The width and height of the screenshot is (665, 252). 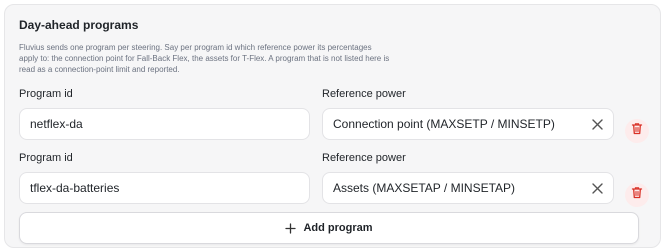 I want to click on section-title: Day-ahead programs, so click(x=79, y=25).